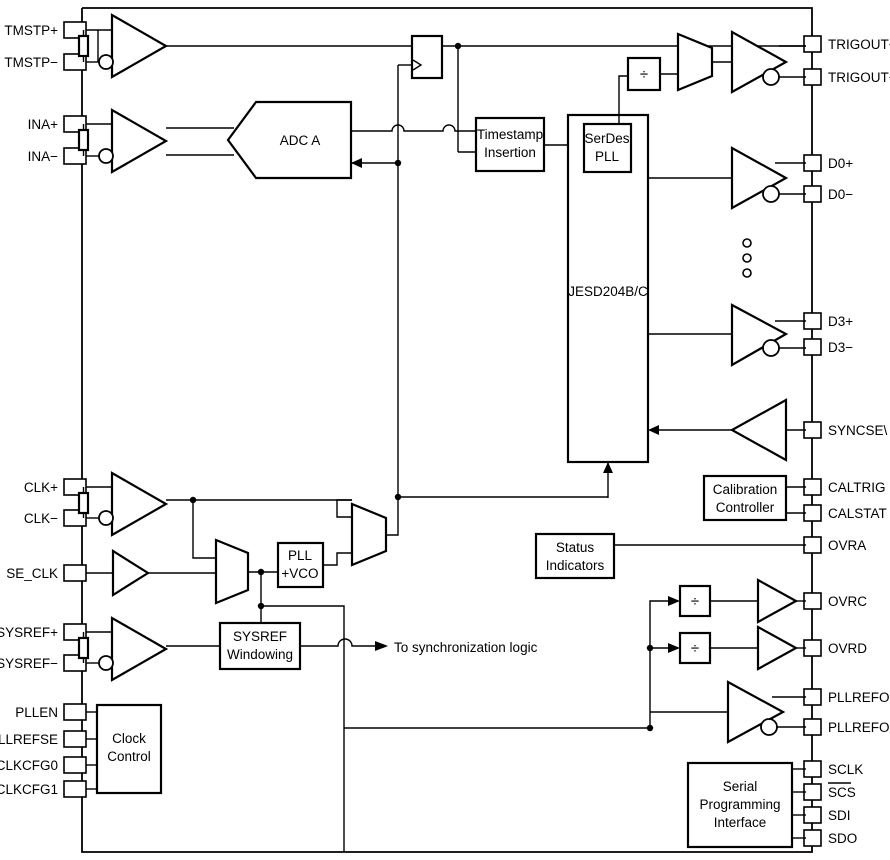 This screenshot has height=860, width=890. I want to click on pin-label-pllrefo-n: PLLREFO−, so click(859, 727).